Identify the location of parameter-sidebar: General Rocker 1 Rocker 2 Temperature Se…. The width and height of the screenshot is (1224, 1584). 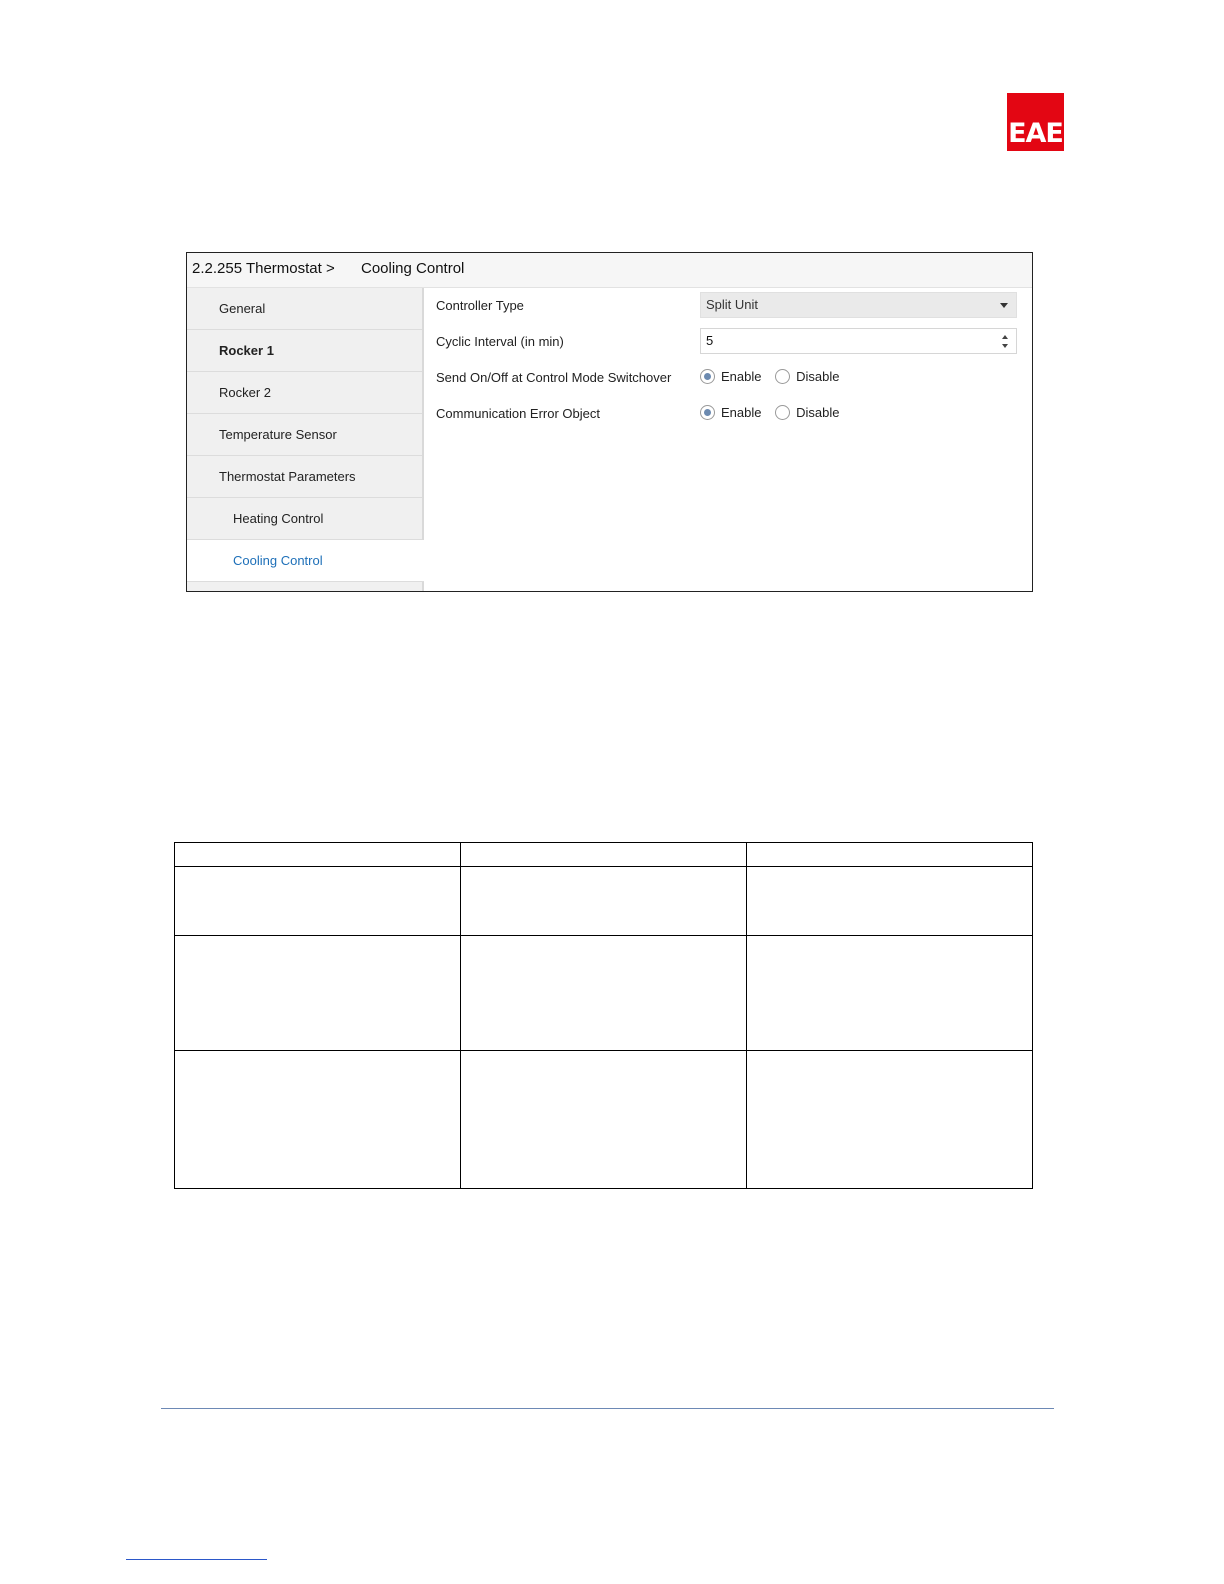
(305, 439).